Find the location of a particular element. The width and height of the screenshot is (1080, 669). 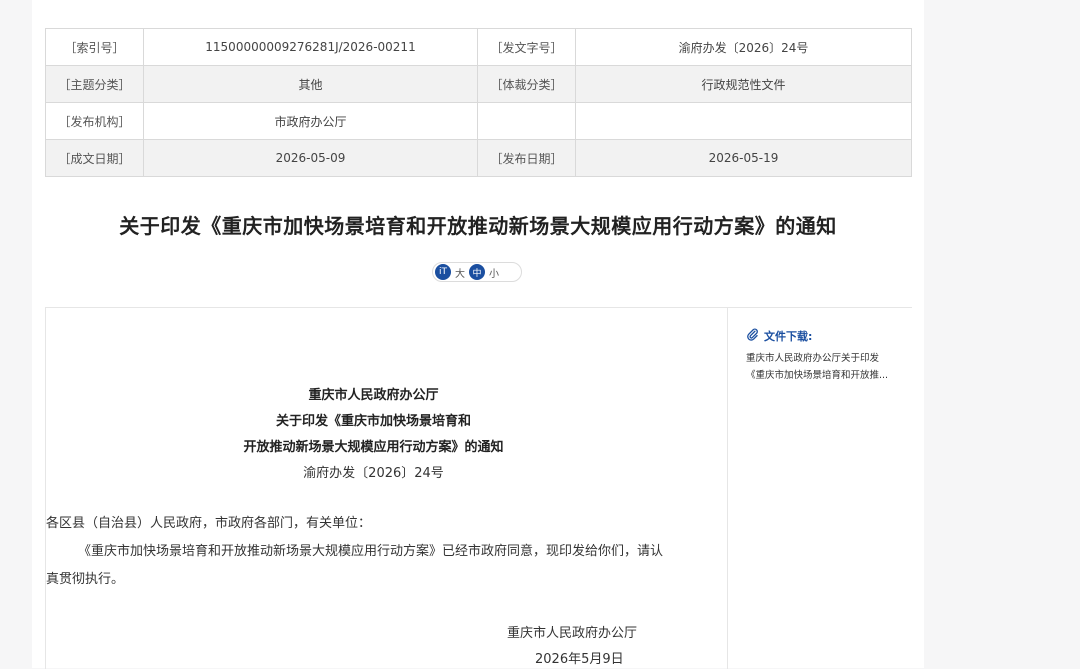

metadata-row: ［发布机构］ 市政府办公厅 is located at coordinates (478, 121).